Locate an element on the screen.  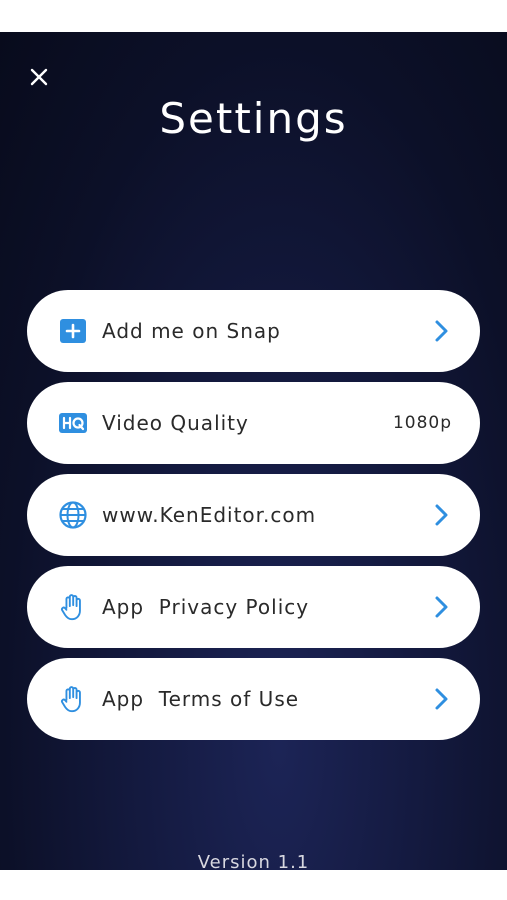
video-quality-value: 1080p is located at coordinates (422, 423).